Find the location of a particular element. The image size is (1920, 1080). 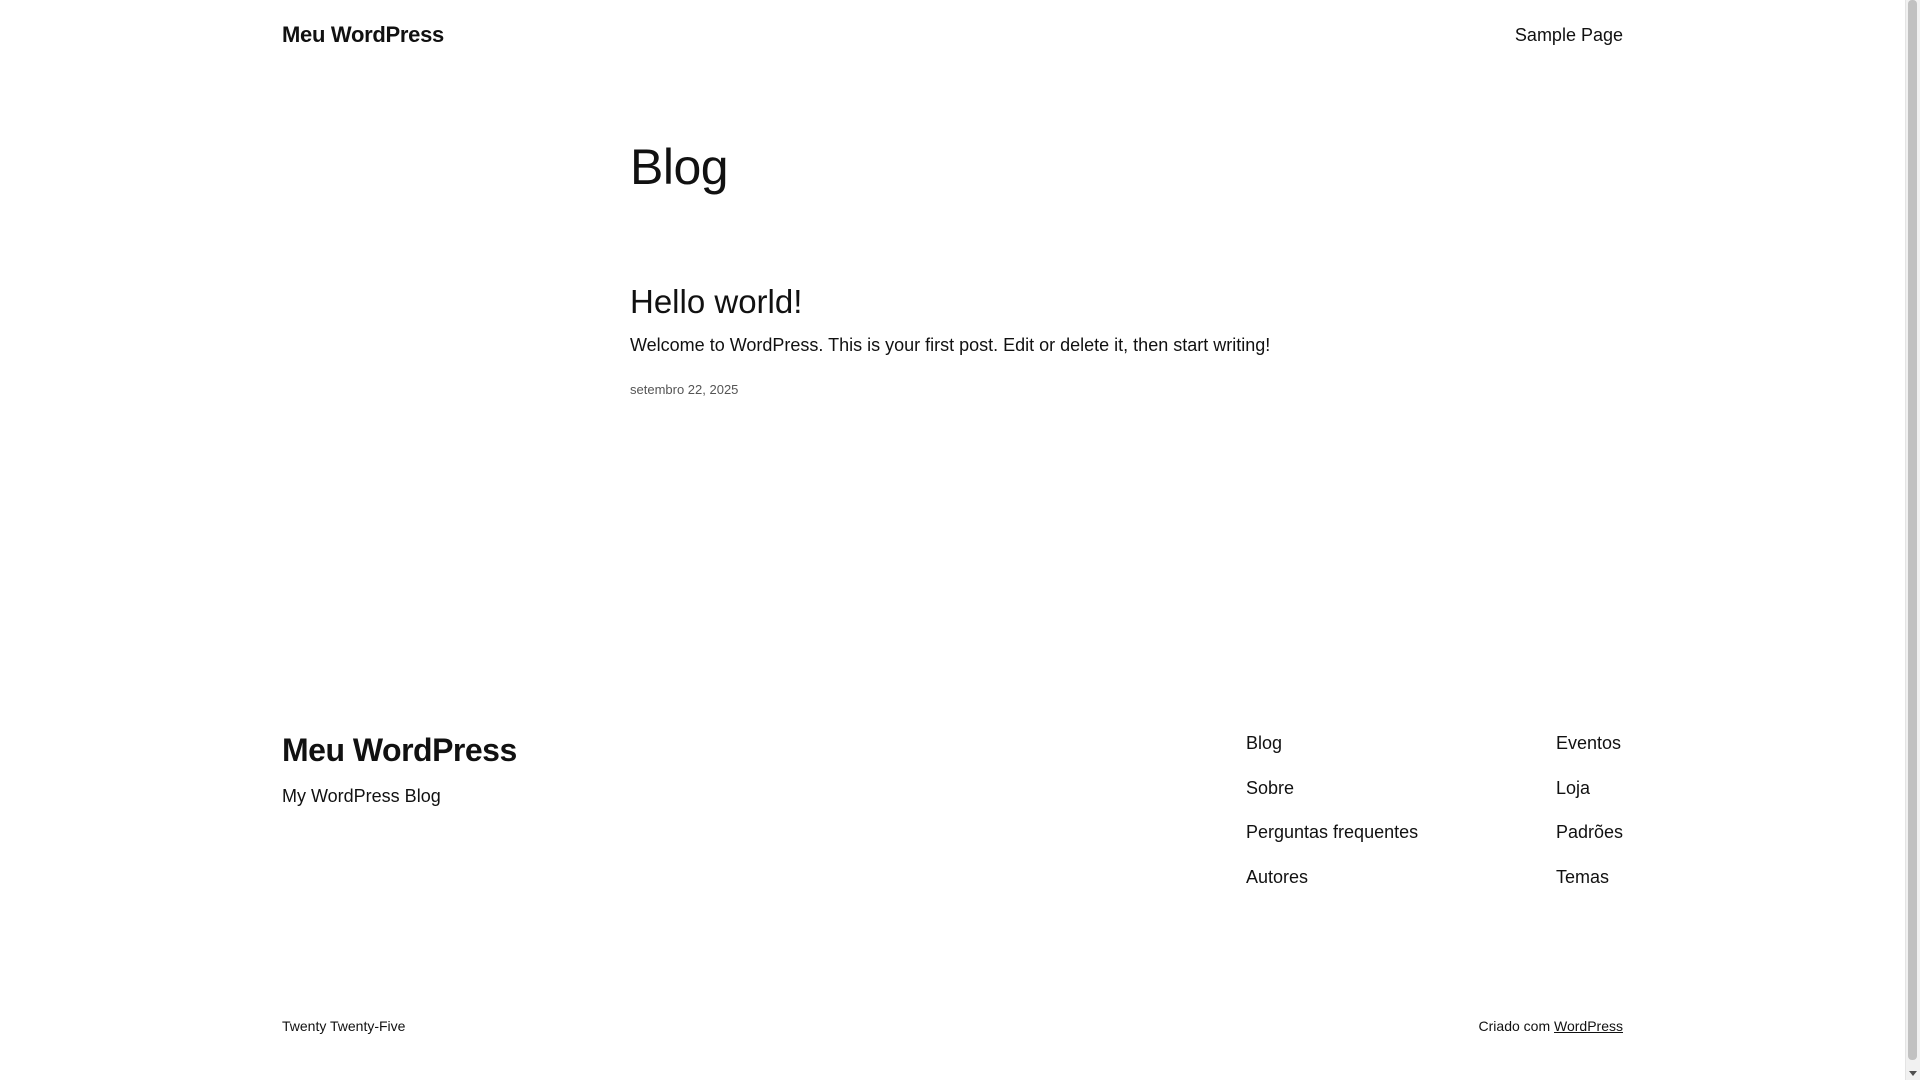

footer-link-faq: Perguntas frequentes is located at coordinates (1332, 832).